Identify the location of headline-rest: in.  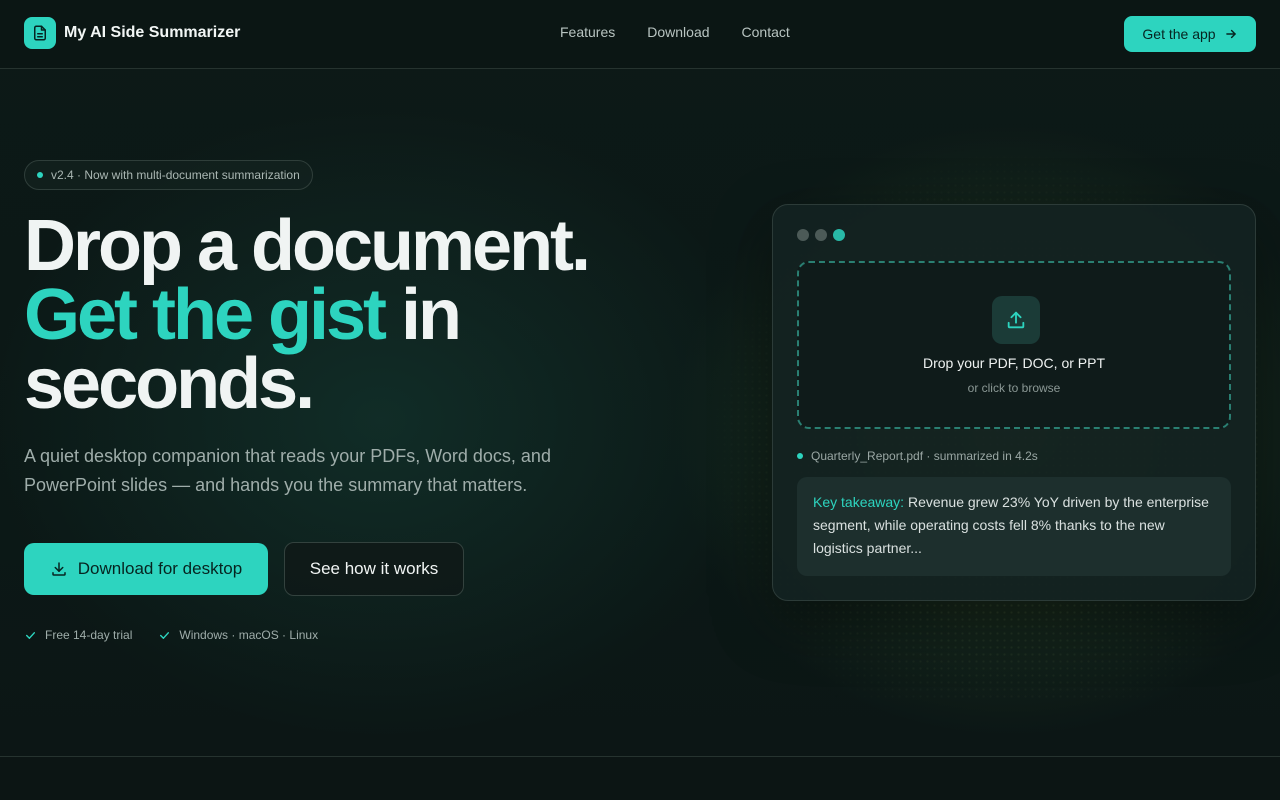
(423, 315).